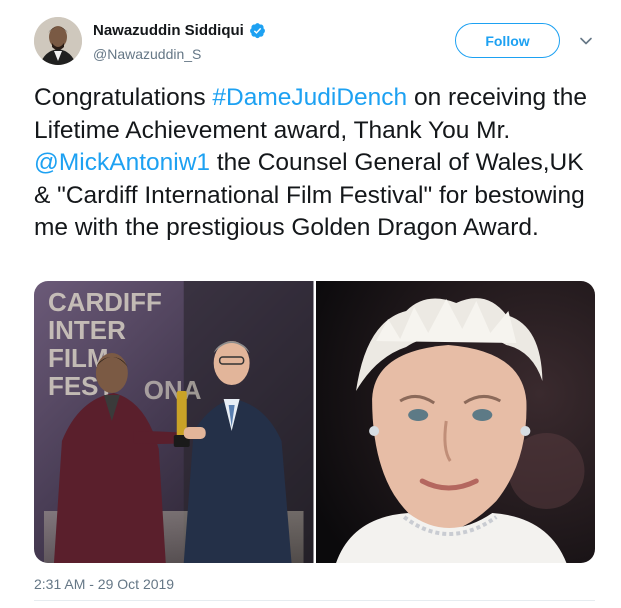 This screenshot has height=608, width=621. Describe the element at coordinates (586, 41) in the screenshot. I see `chevron-down-icon` at that location.